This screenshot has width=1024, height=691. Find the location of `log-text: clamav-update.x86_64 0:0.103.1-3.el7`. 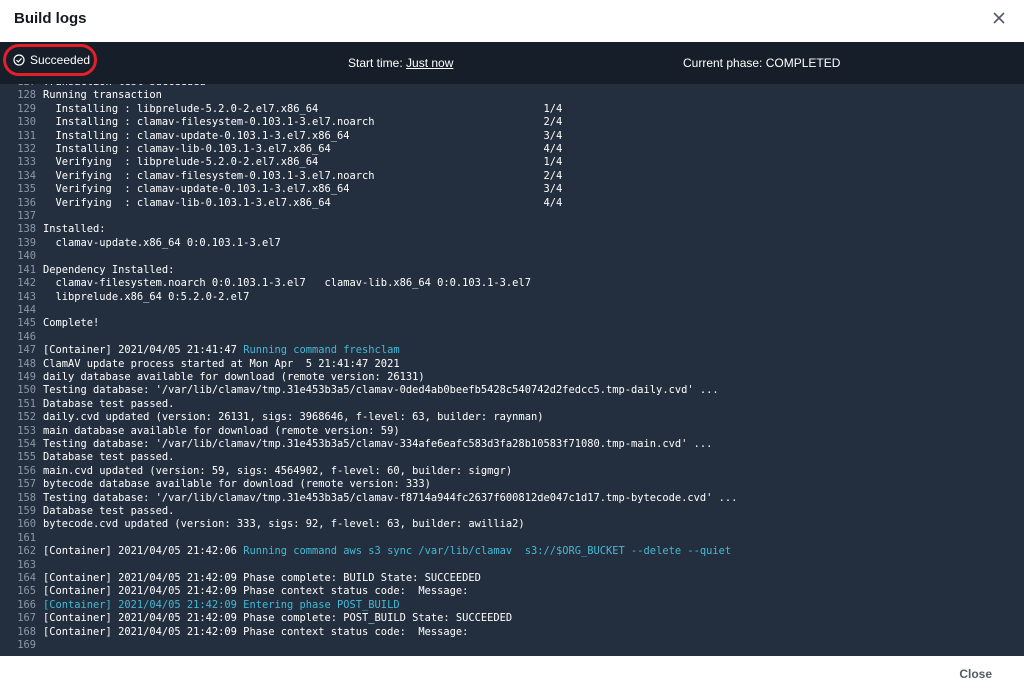

log-text: clamav-update.x86_64 0:0.103.1-3.el7 is located at coordinates (162, 242).